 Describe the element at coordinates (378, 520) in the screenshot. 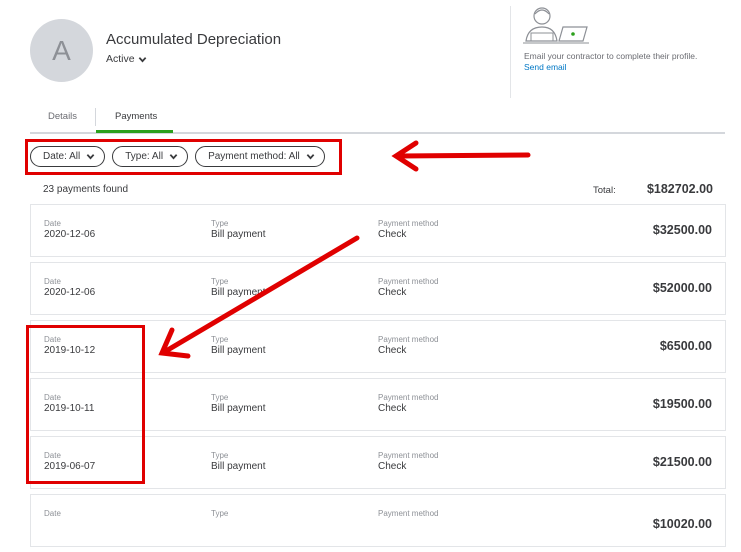

I see `payment-row: Date Type Payment method $10020.00` at that location.